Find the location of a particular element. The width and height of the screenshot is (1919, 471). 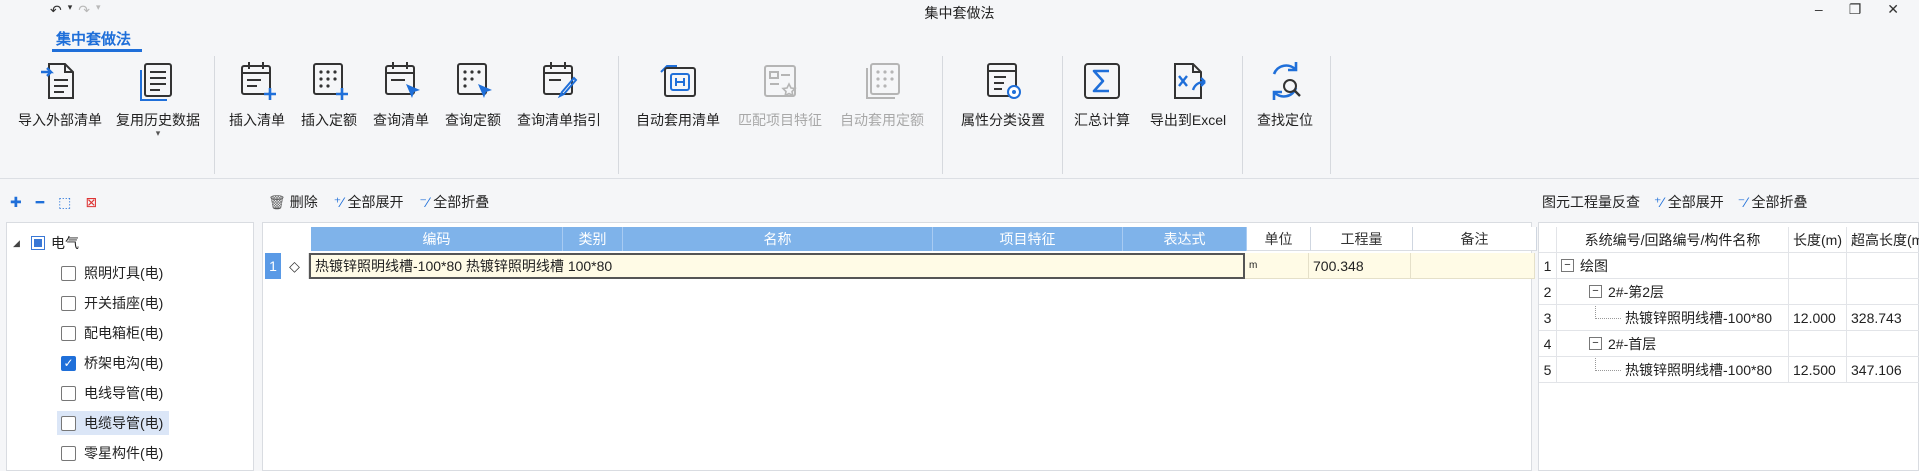

delete-button: 🗑 删除 is located at coordinates (293, 202).